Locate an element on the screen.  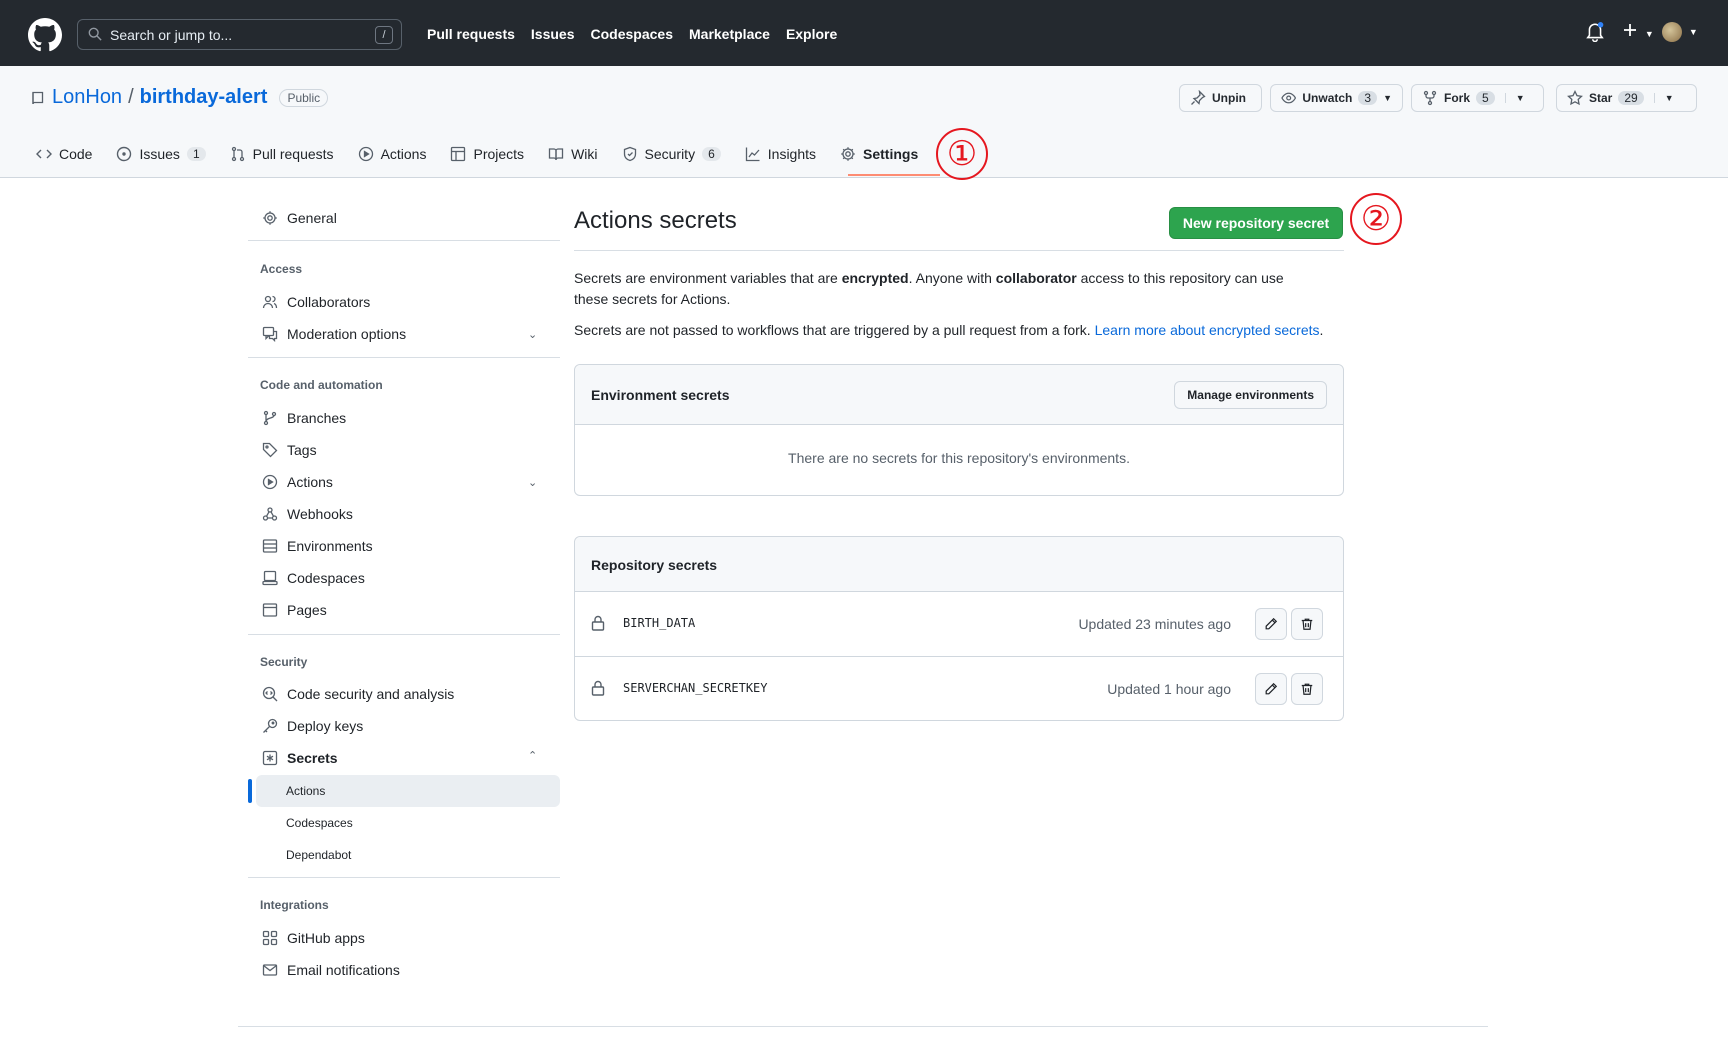
sidebar-item-tags: Tags is located at coordinates (289, 450).